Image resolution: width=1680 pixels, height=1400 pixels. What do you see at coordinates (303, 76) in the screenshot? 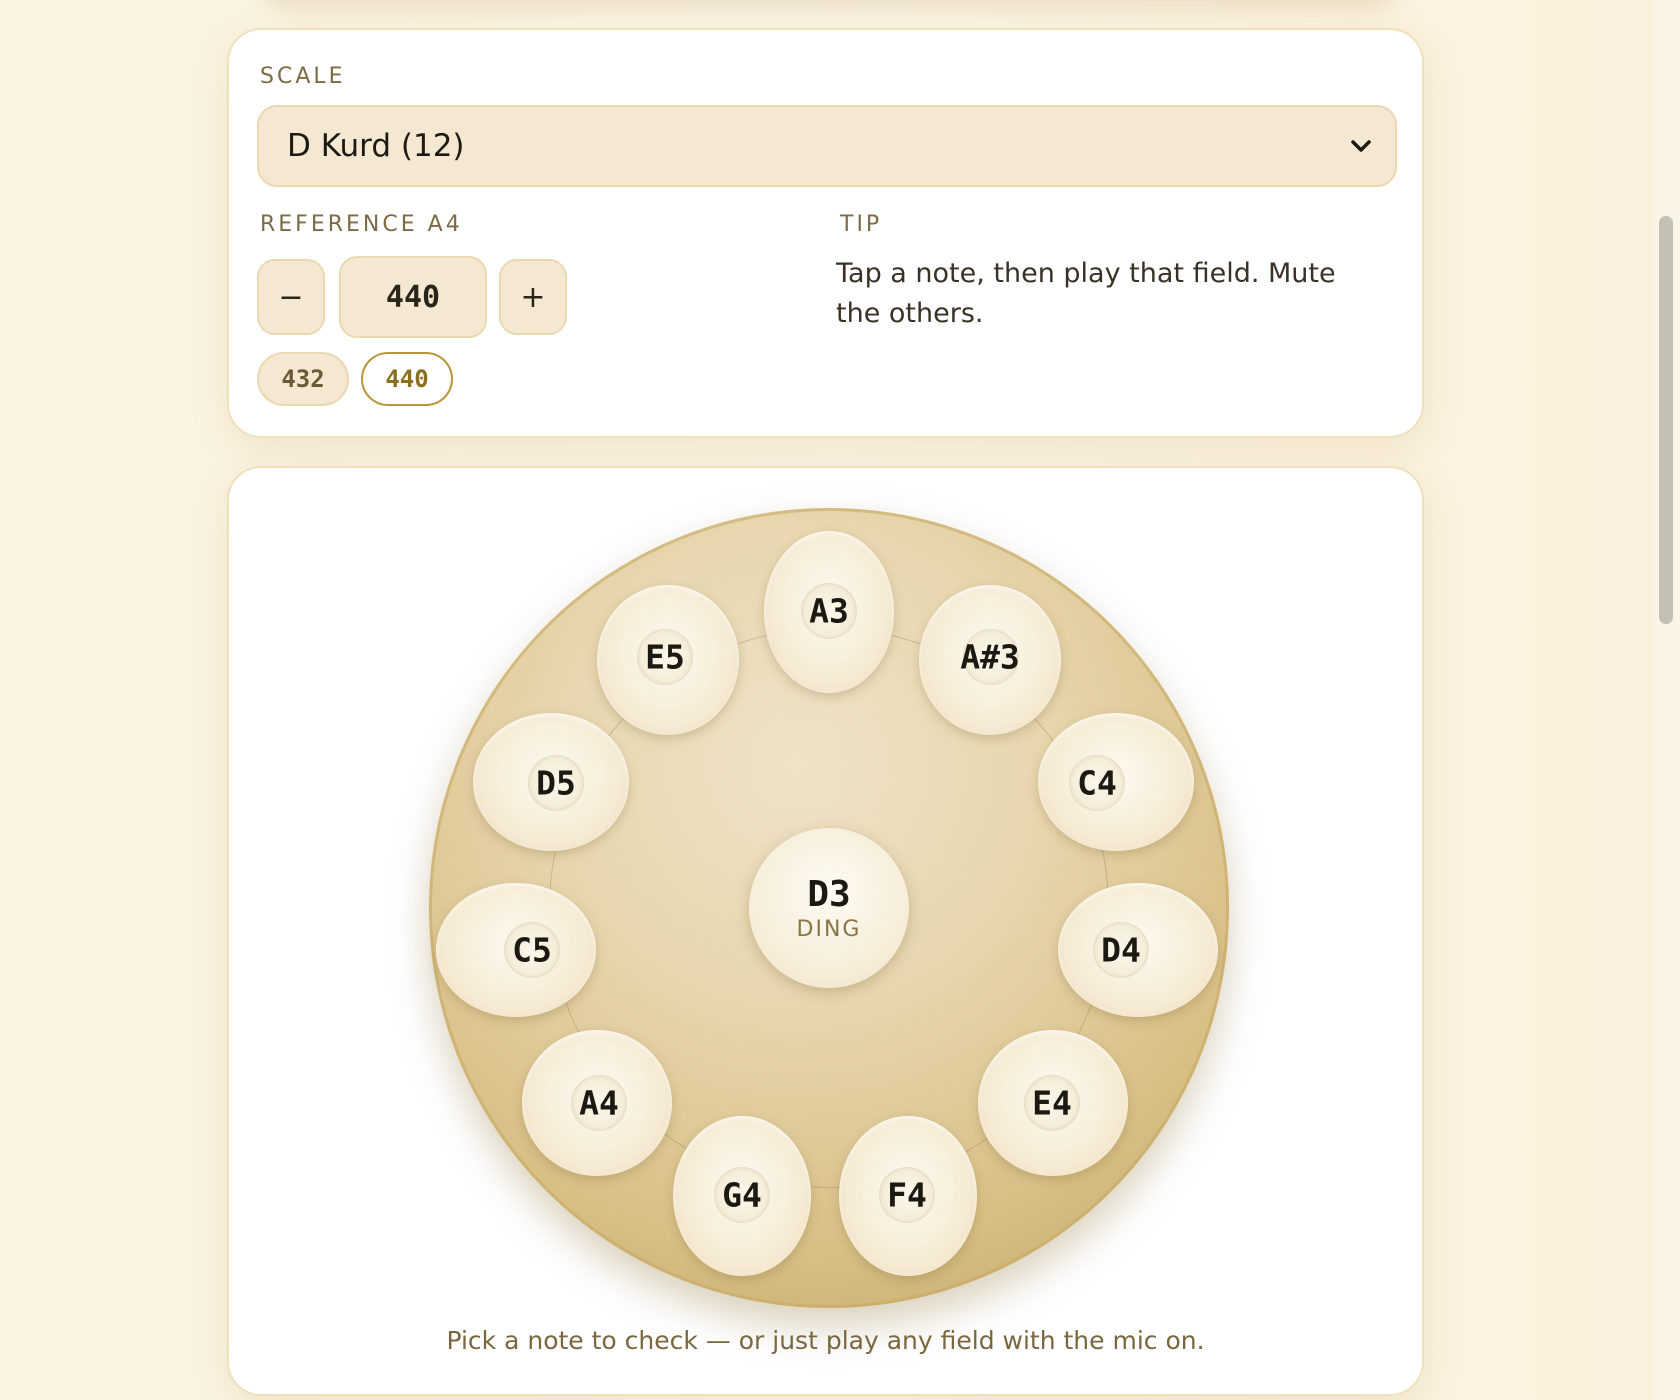
I see `scale-label: SCALE` at bounding box center [303, 76].